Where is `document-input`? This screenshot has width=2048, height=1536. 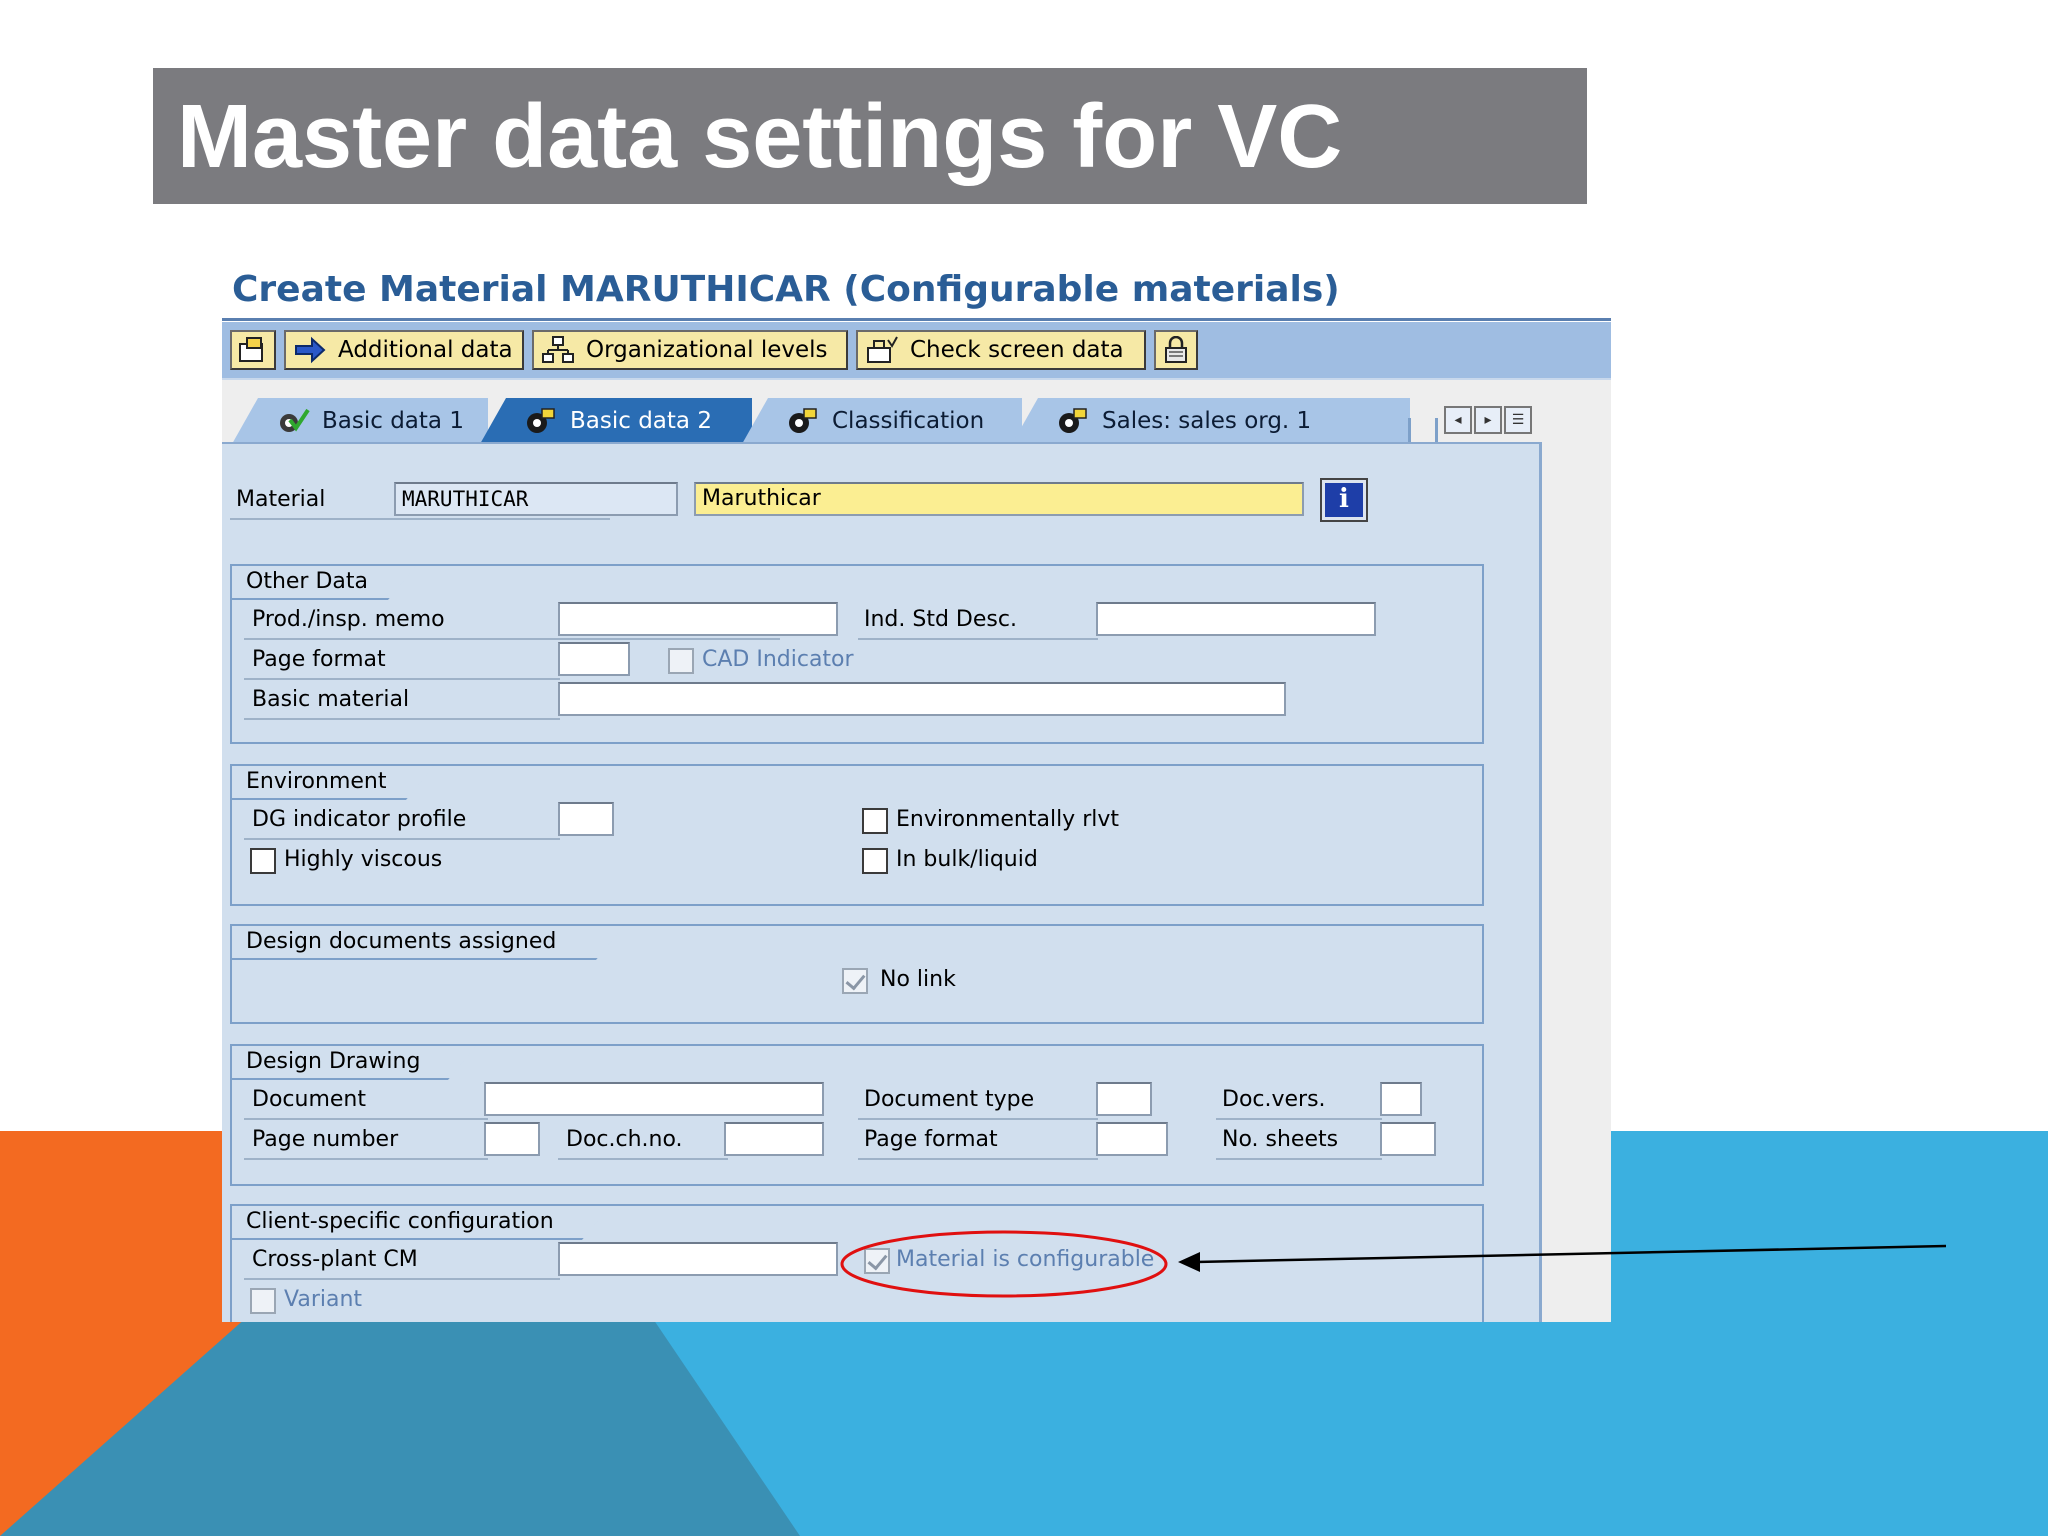 document-input is located at coordinates (654, 1099).